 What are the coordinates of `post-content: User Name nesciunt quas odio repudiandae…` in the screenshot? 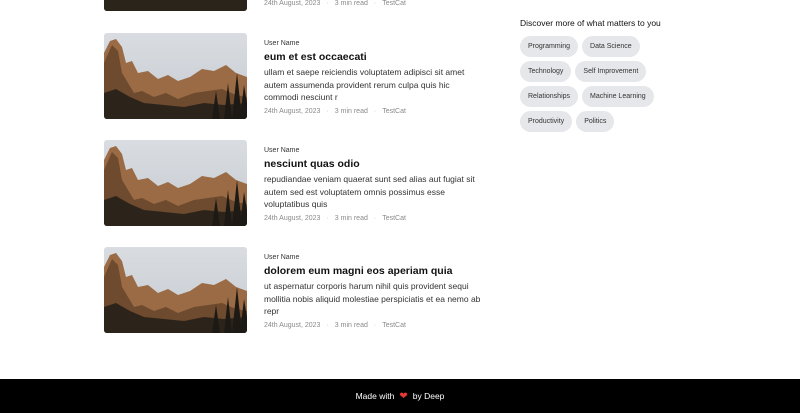 It's located at (374, 182).